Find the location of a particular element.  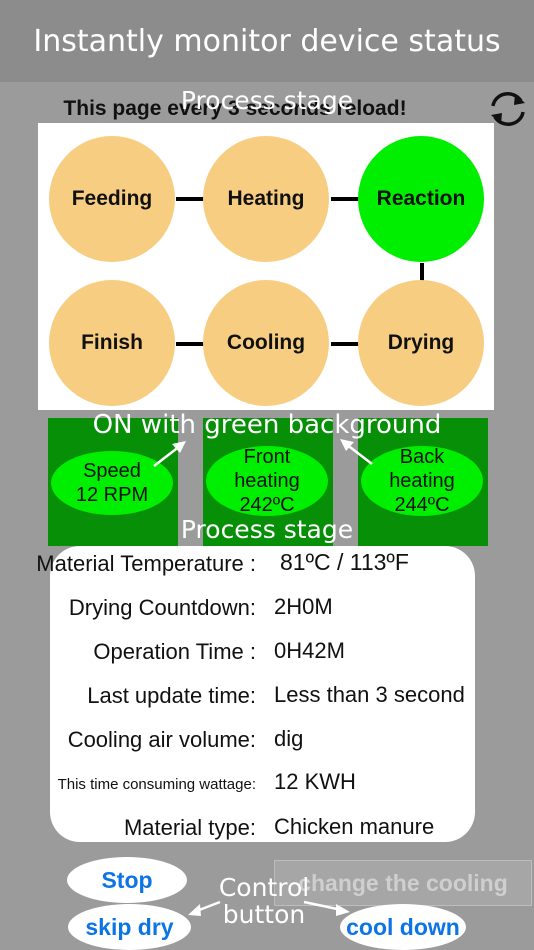

info-value: 0H42M is located at coordinates (309, 650).